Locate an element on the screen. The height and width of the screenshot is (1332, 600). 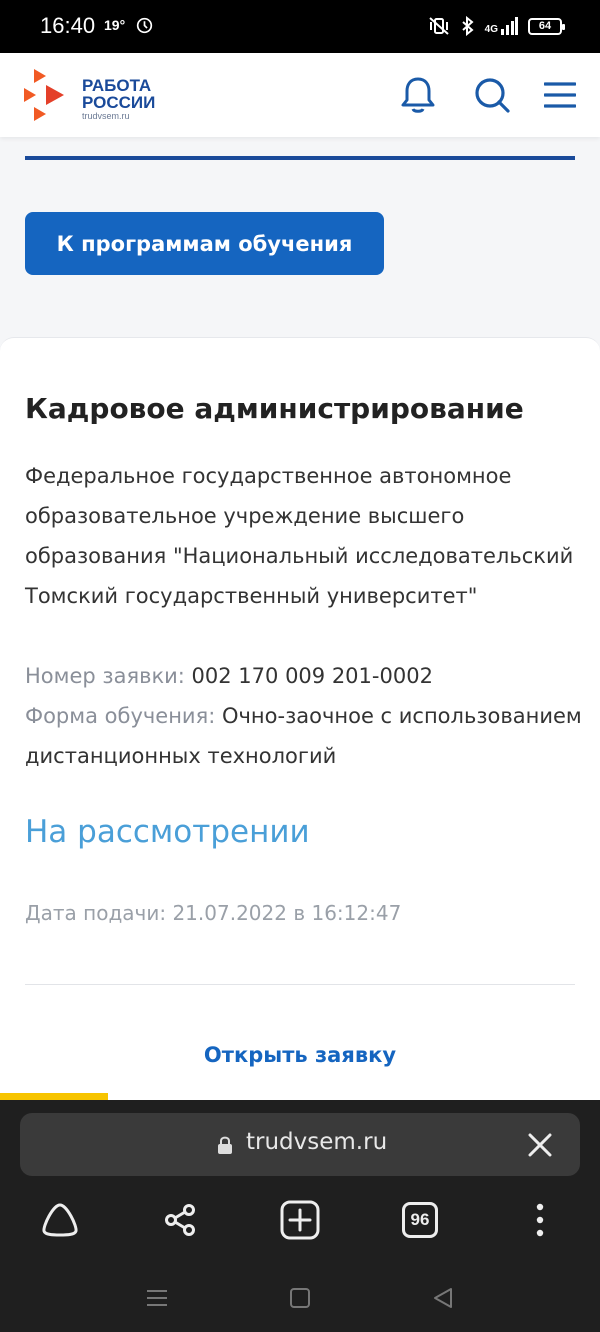
alice-icon is located at coordinates (60, 1220).